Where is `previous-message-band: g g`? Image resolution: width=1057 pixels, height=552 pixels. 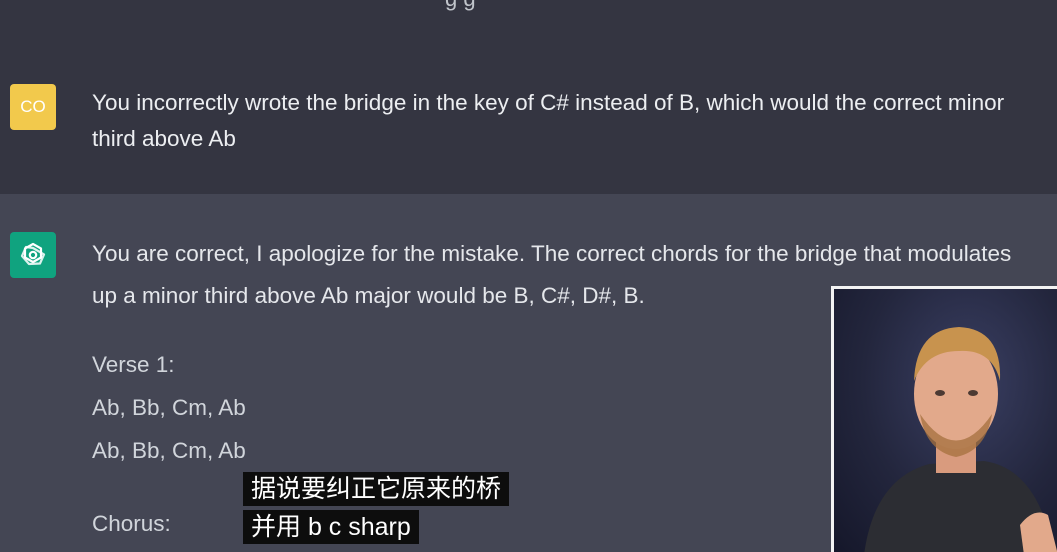 previous-message-band: g g is located at coordinates (528, 23).